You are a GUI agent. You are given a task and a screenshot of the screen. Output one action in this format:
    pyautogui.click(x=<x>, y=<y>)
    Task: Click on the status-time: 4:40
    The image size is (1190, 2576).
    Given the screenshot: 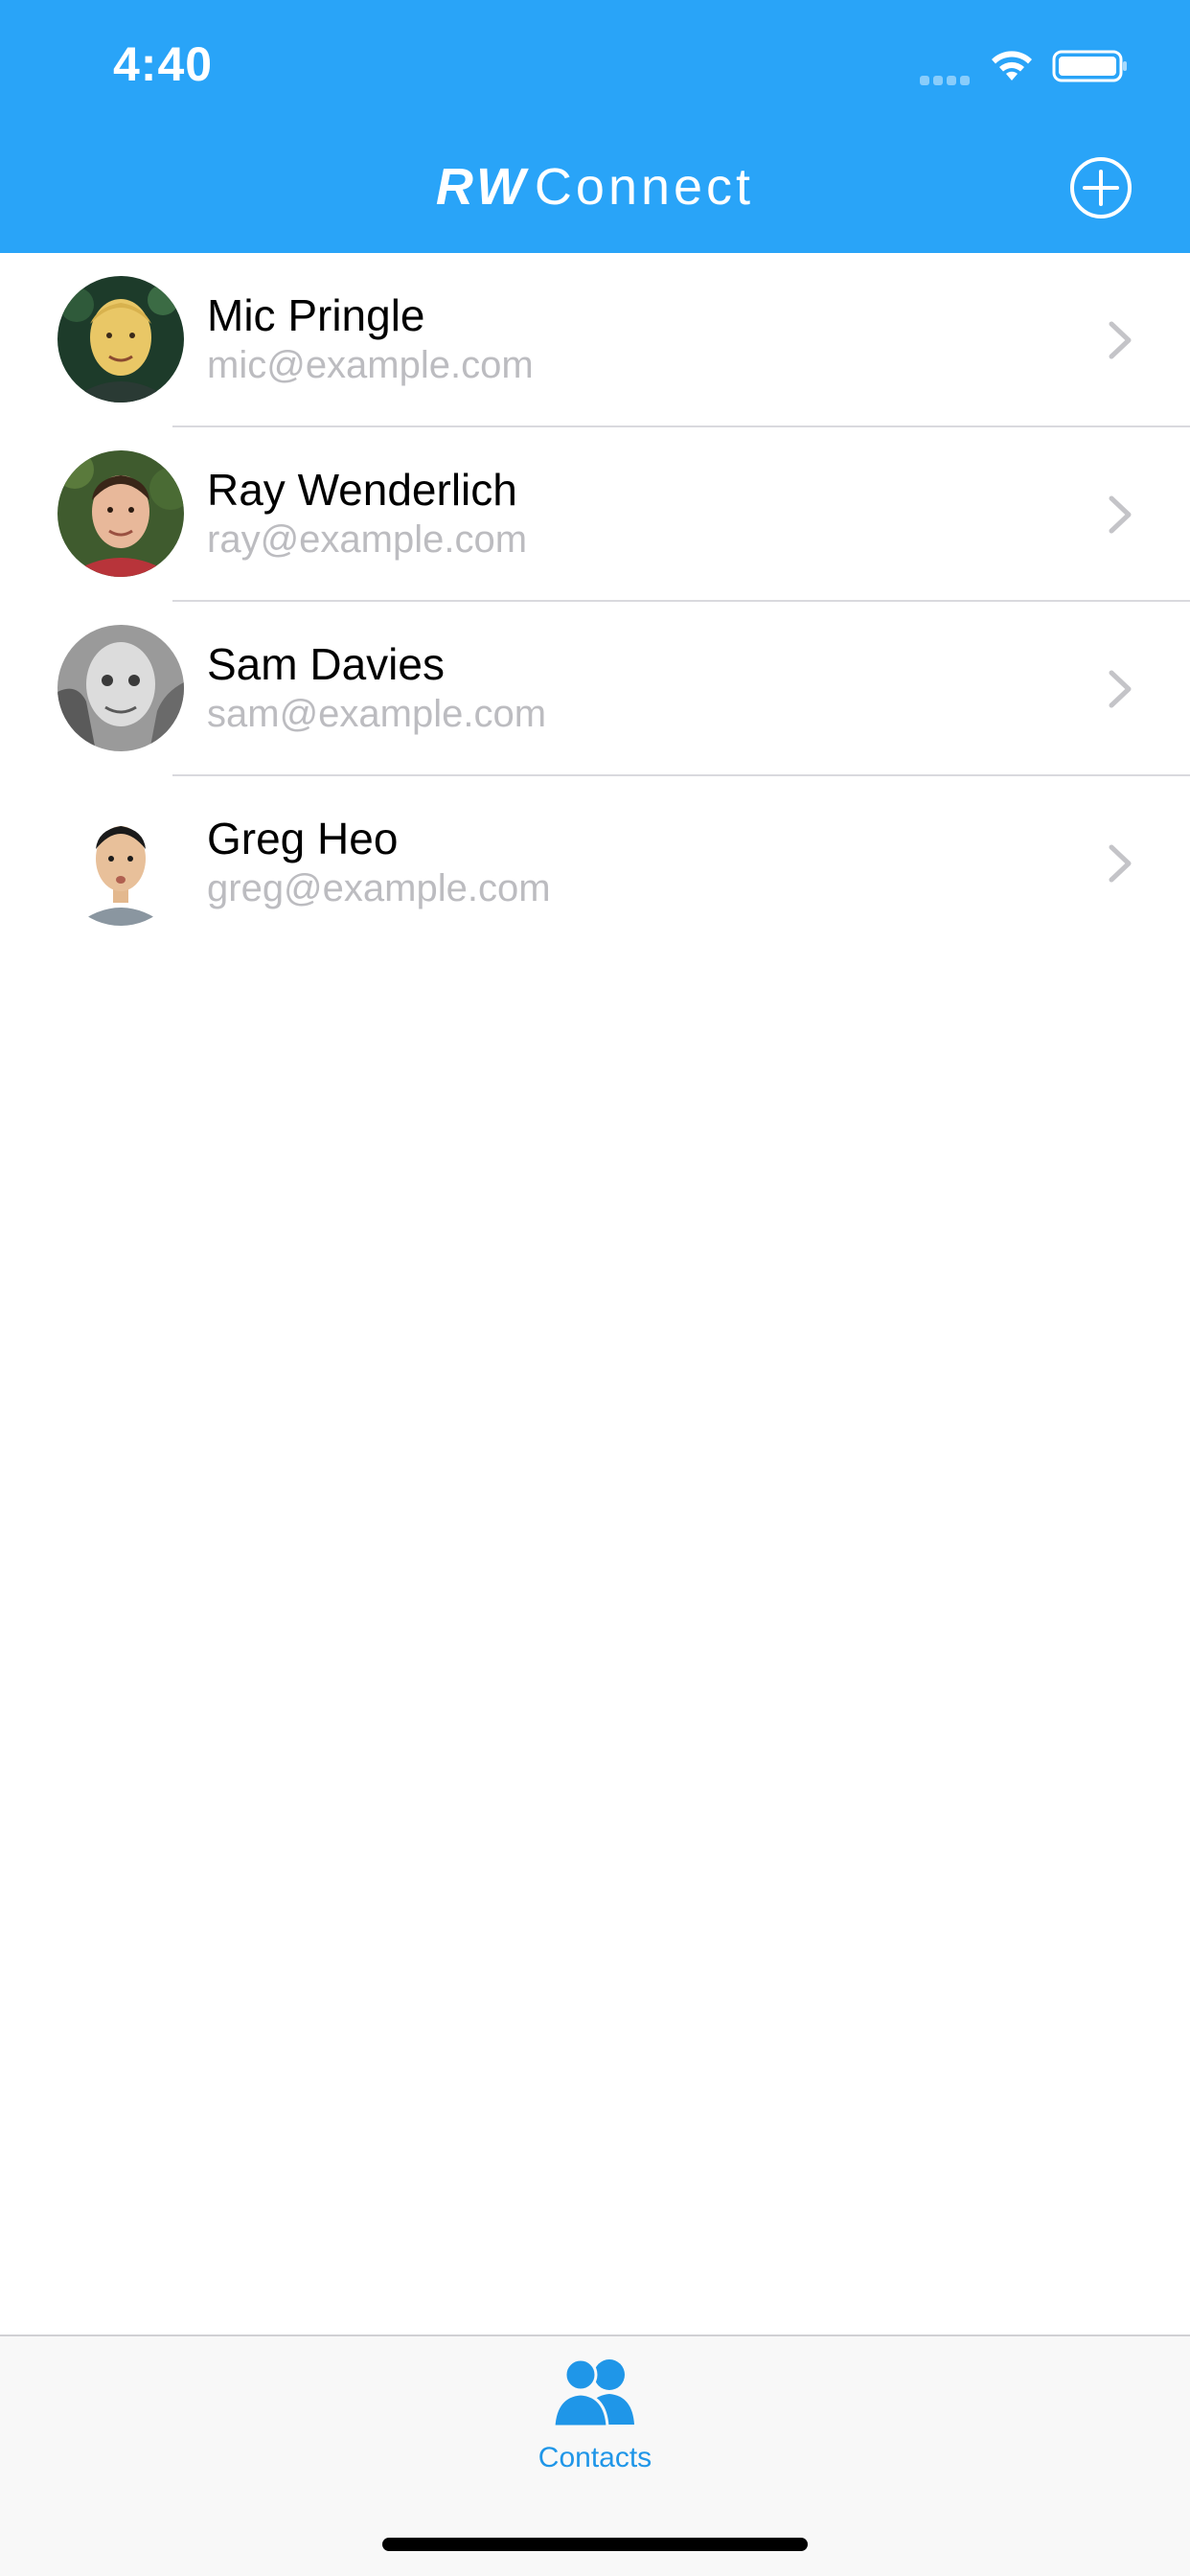 What is the action you would take?
    pyautogui.click(x=163, y=64)
    